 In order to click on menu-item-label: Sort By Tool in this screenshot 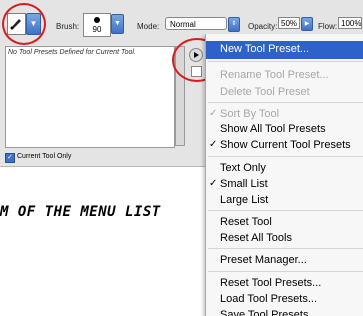, I will do `click(250, 114)`.